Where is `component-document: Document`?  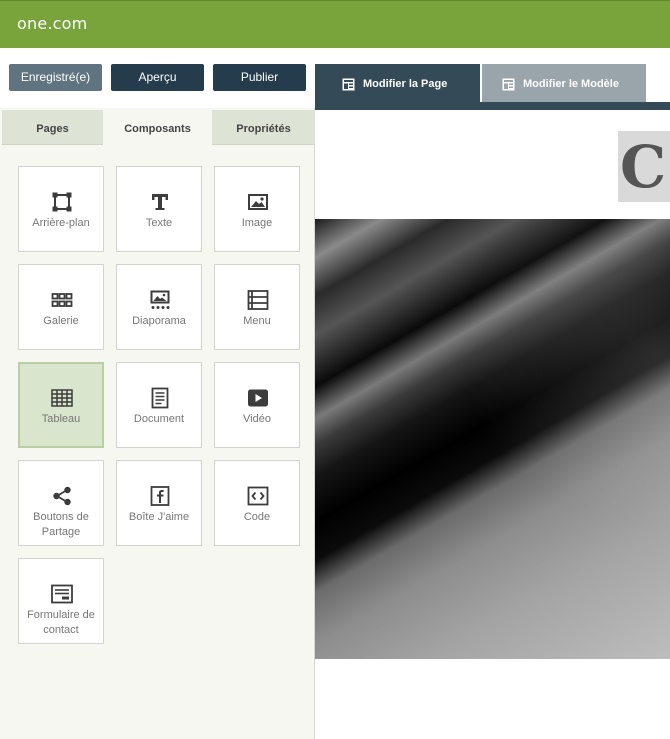
component-document: Document is located at coordinates (159, 405).